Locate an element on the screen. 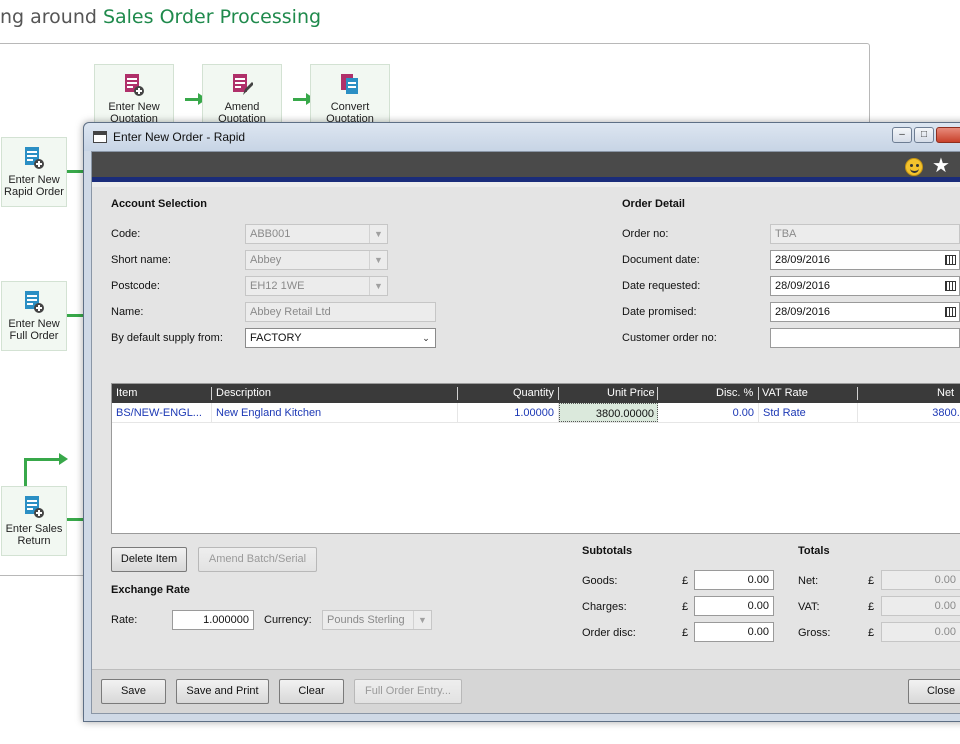 This screenshot has width=960, height=744. gross-currency-symbol: £ is located at coordinates (871, 633).